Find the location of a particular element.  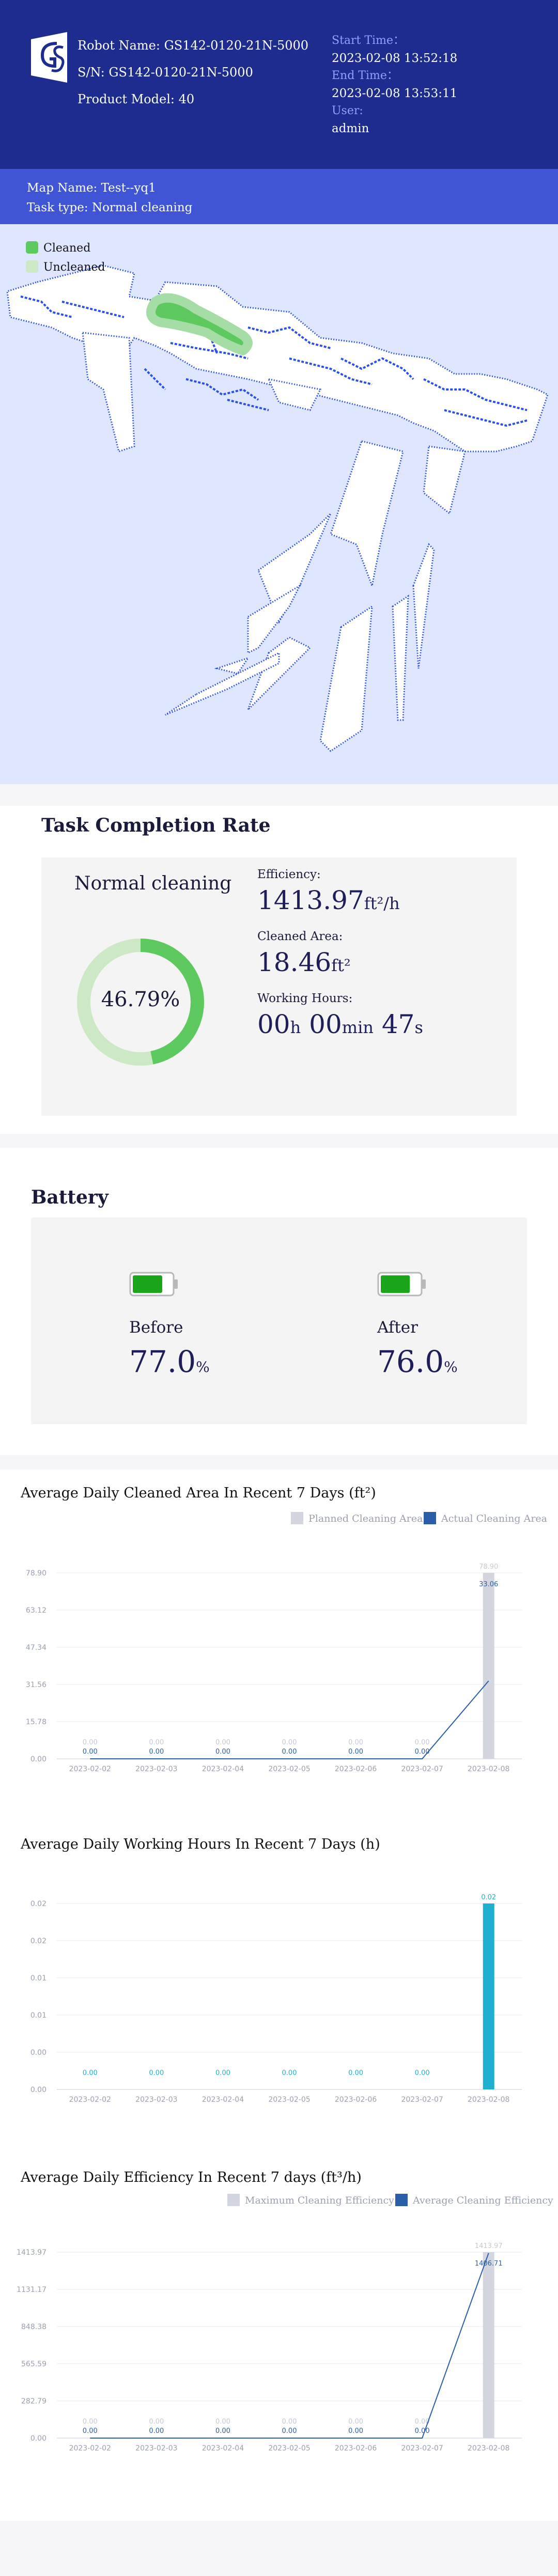

completion-percent: 46.79% is located at coordinates (141, 999).